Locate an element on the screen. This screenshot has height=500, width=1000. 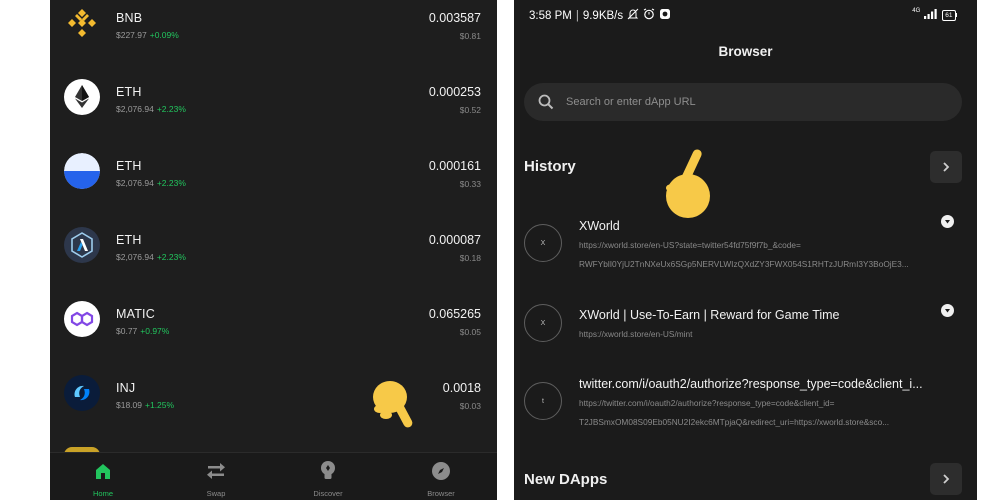
nav-home: Home is located at coordinates (103, 478).